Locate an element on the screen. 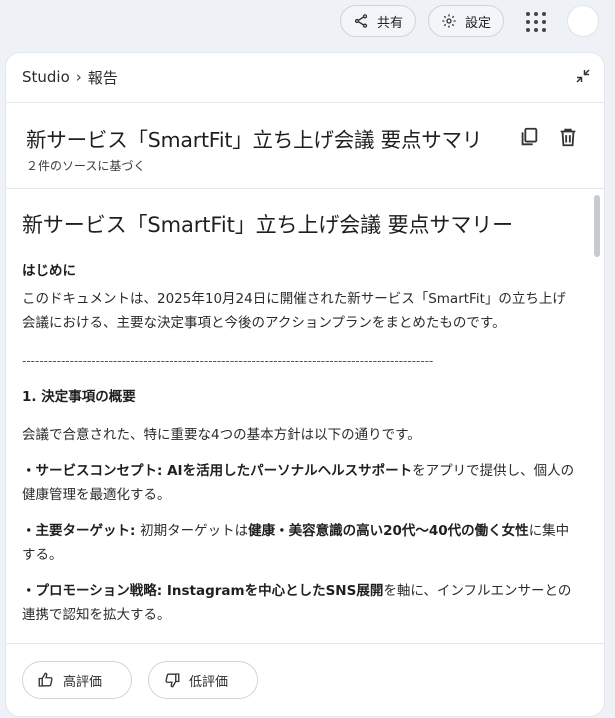  breadcrumb-studio: Studio is located at coordinates (46, 77).